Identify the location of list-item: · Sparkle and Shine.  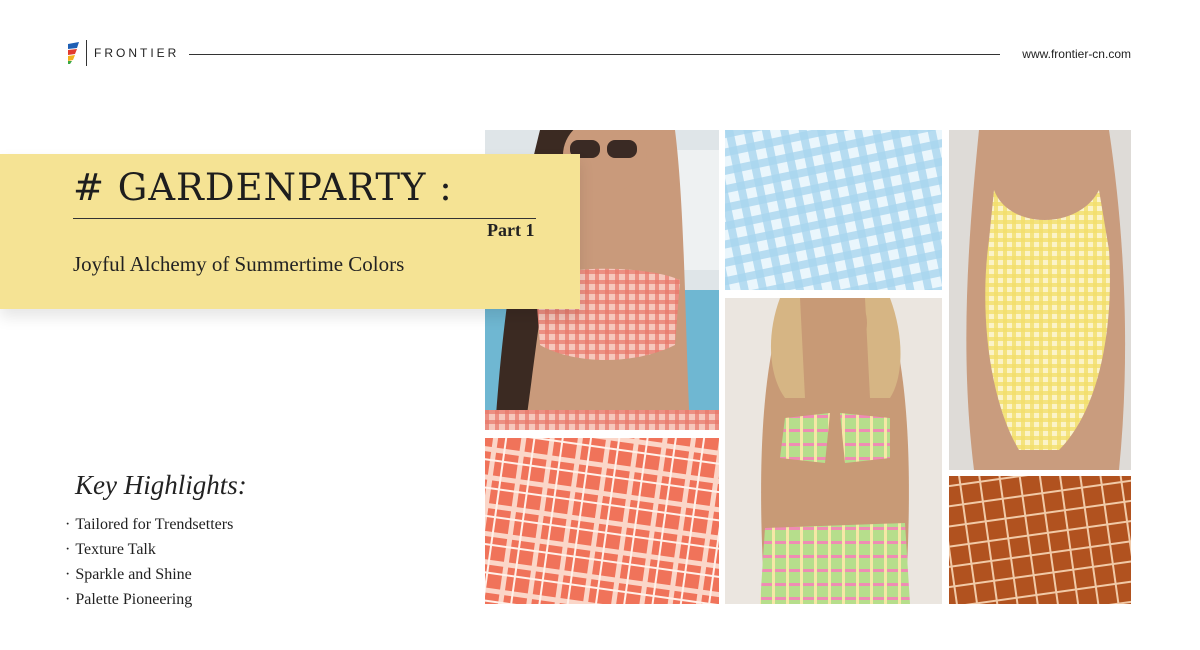
(149, 574).